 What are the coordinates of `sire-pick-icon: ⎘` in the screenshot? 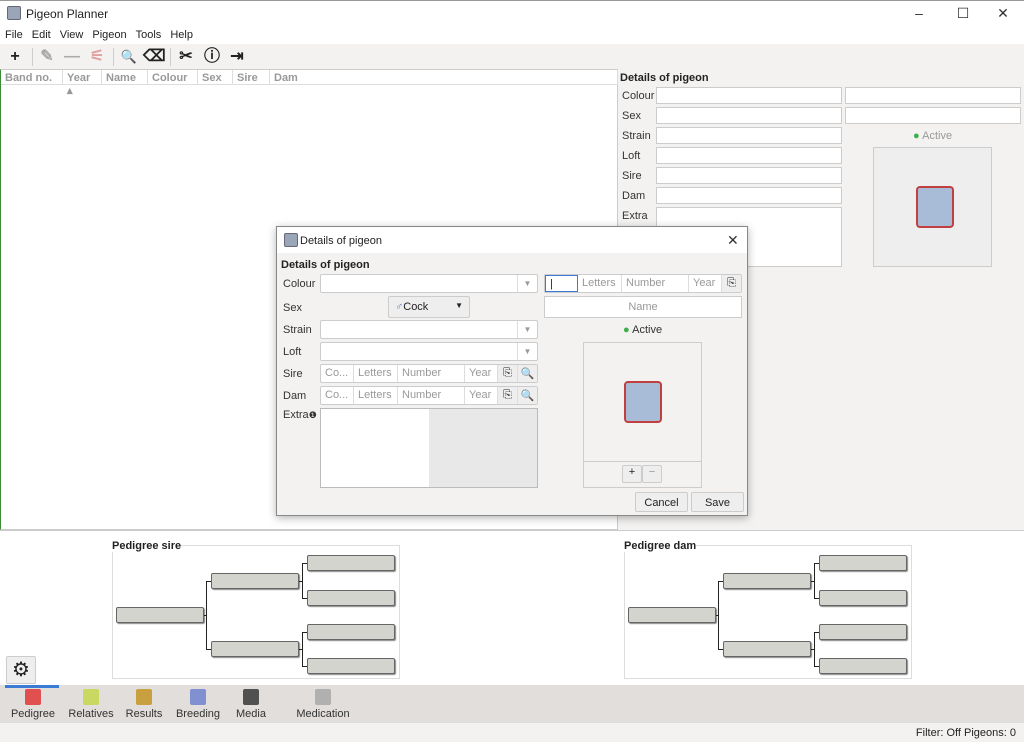 It's located at (508, 373).